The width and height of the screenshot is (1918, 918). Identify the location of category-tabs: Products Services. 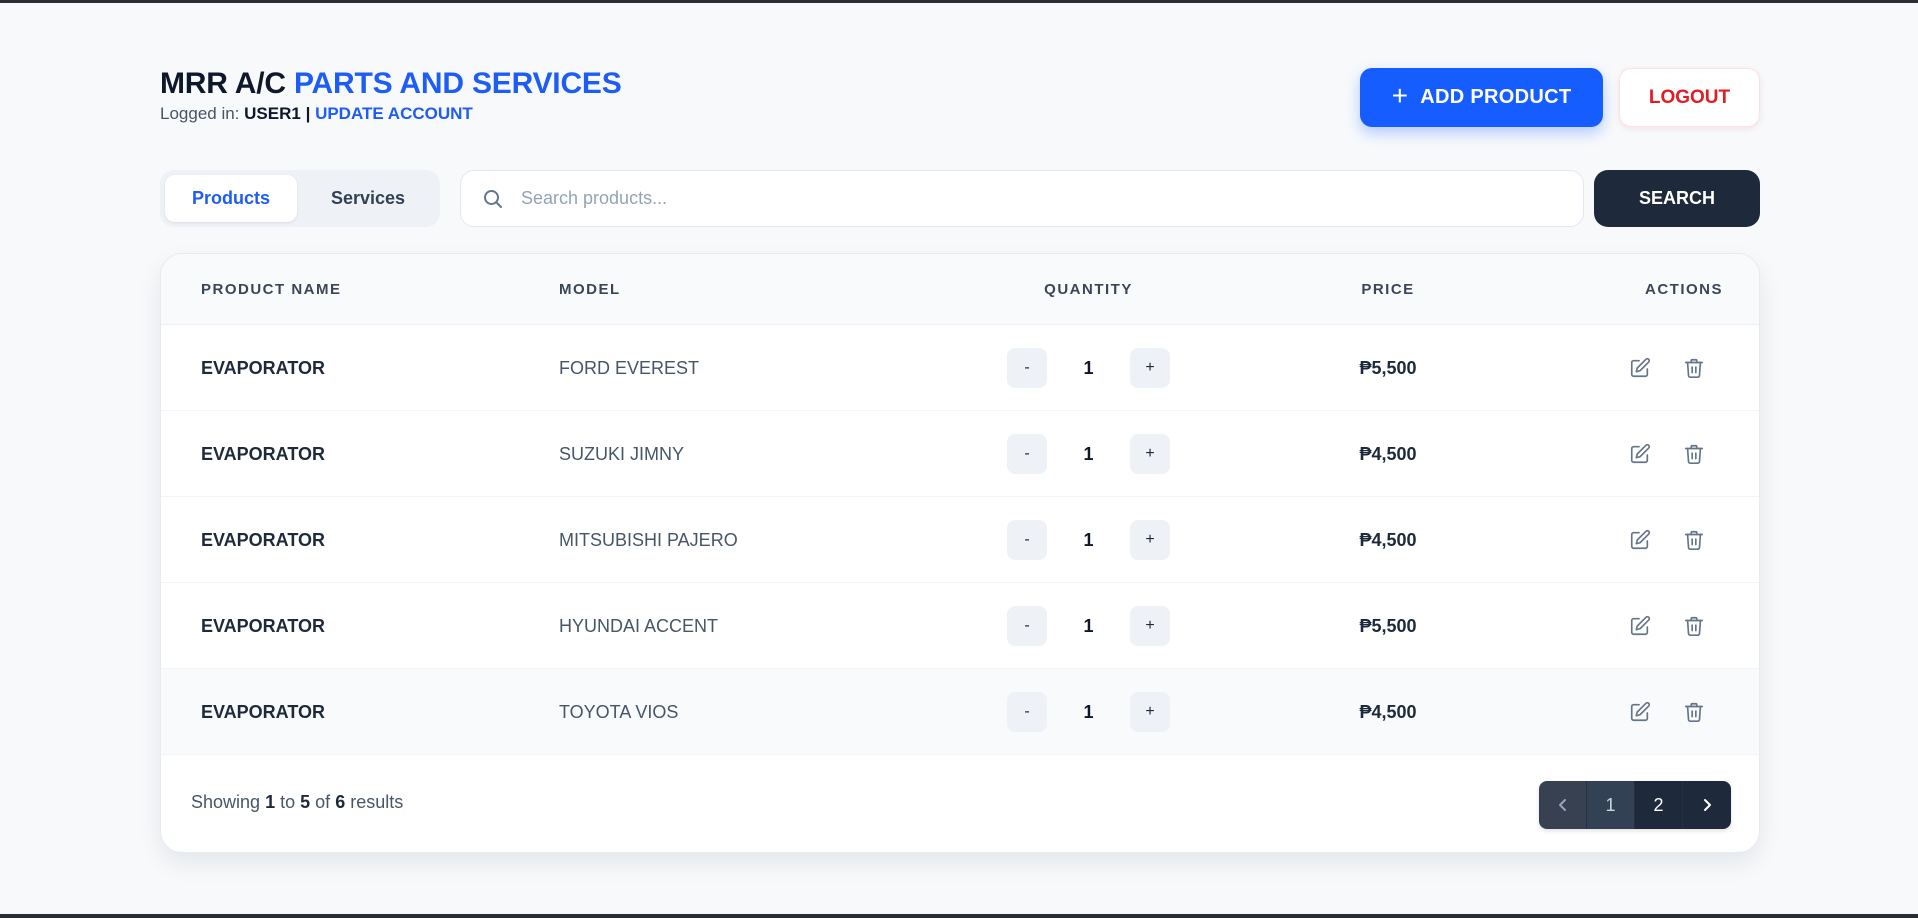
(300, 198).